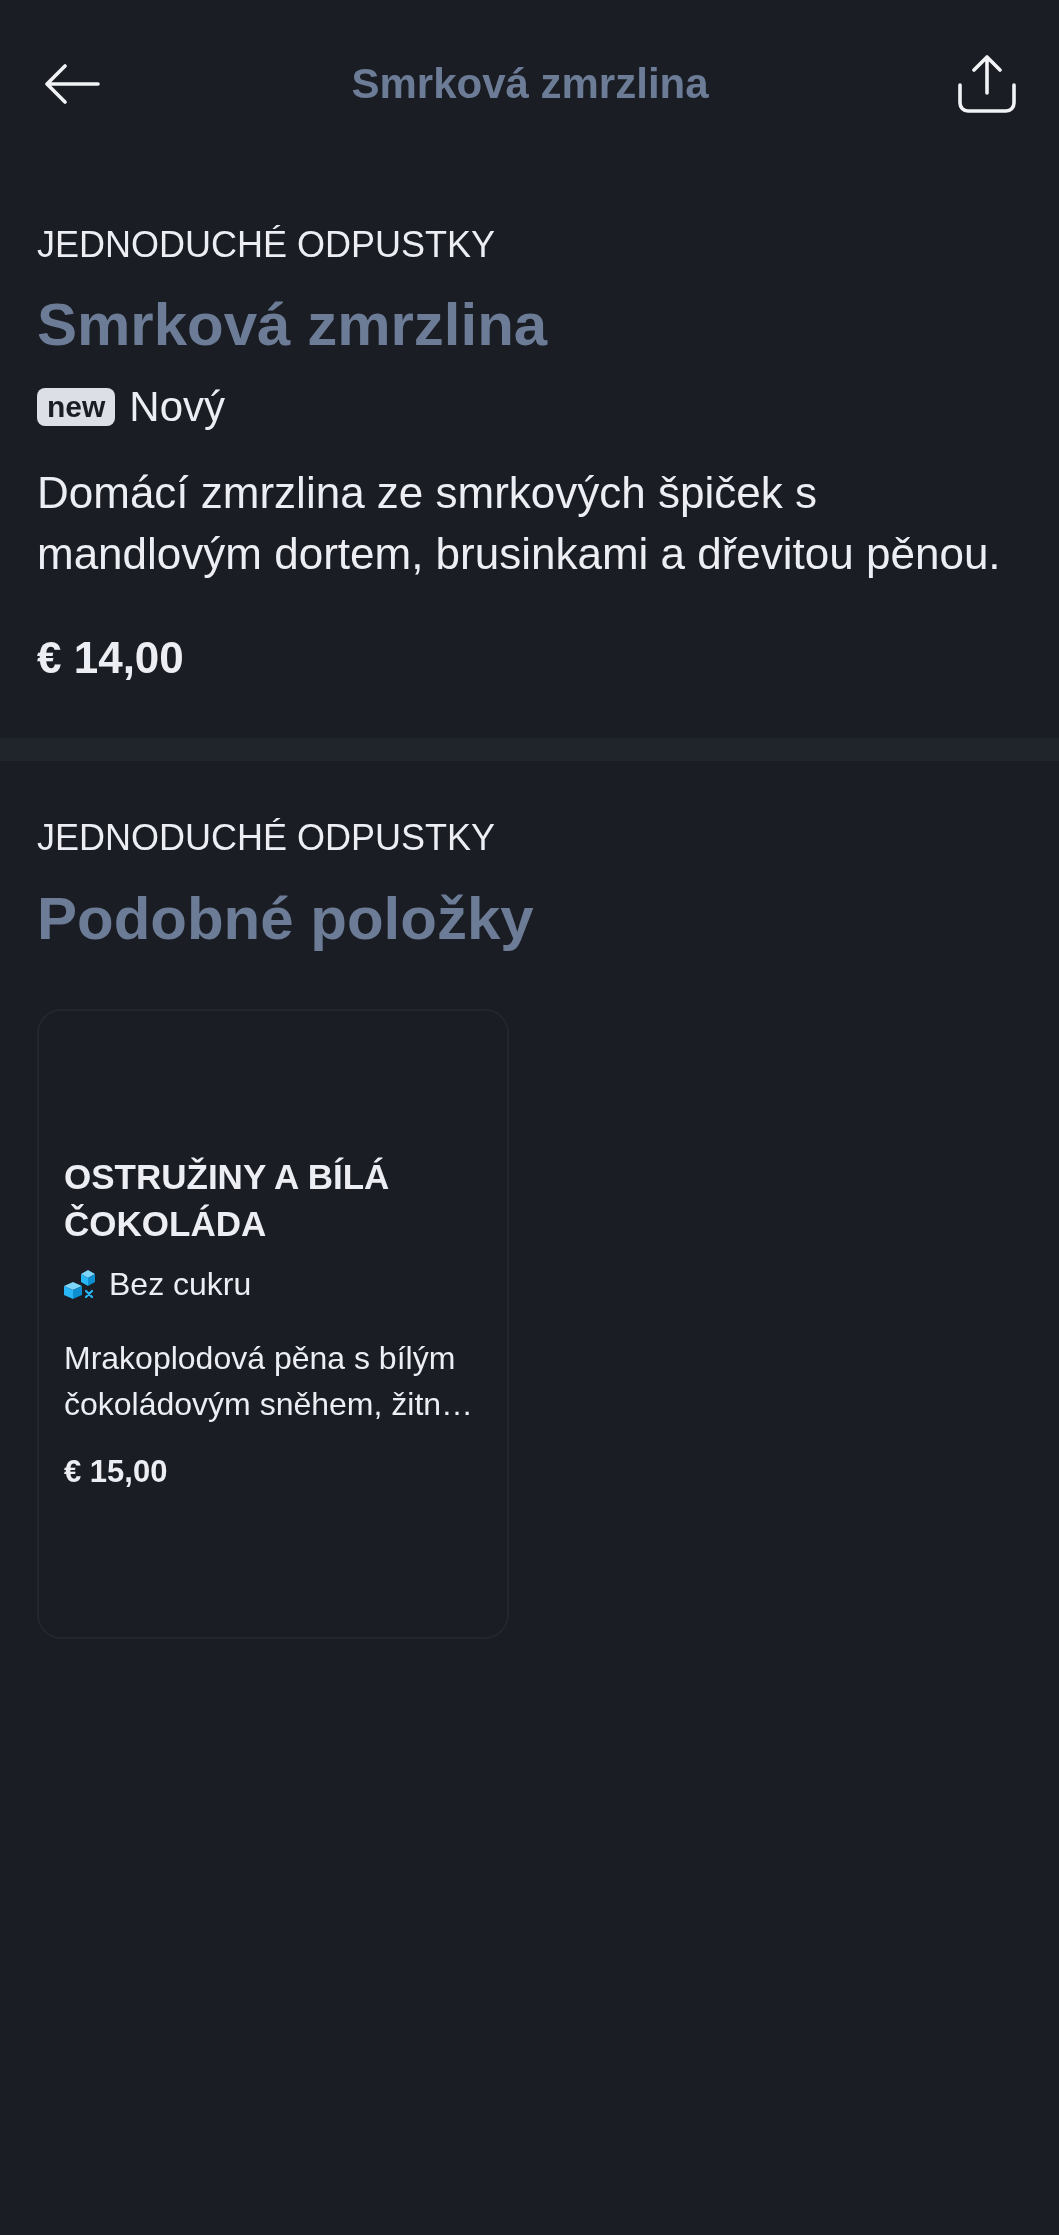  I want to click on share-icon, so click(987, 84).